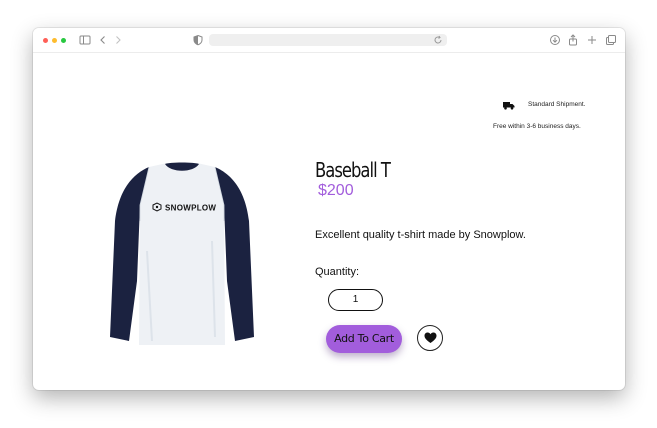 The height and width of the screenshot is (428, 657). What do you see at coordinates (103, 40) in the screenshot?
I see `back-icon` at bounding box center [103, 40].